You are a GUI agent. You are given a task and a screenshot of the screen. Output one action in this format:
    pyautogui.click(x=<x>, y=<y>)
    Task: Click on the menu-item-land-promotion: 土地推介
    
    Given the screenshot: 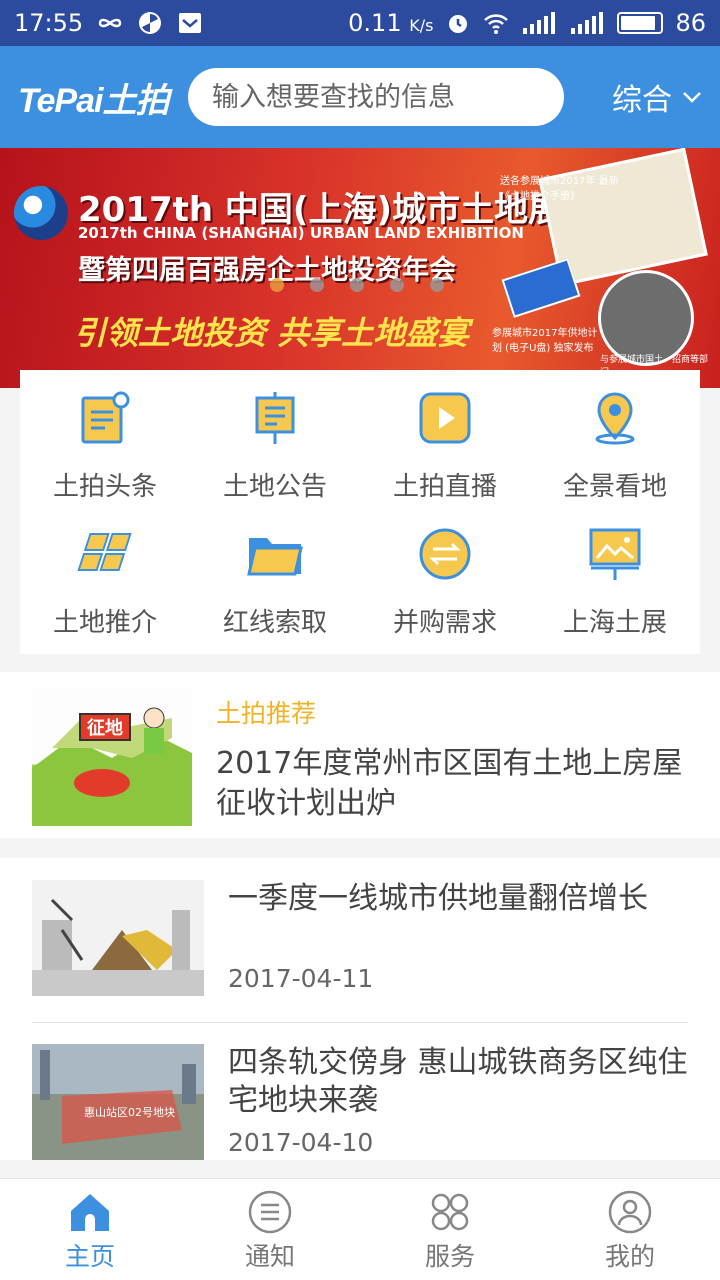 What is the action you would take?
    pyautogui.click(x=105, y=582)
    